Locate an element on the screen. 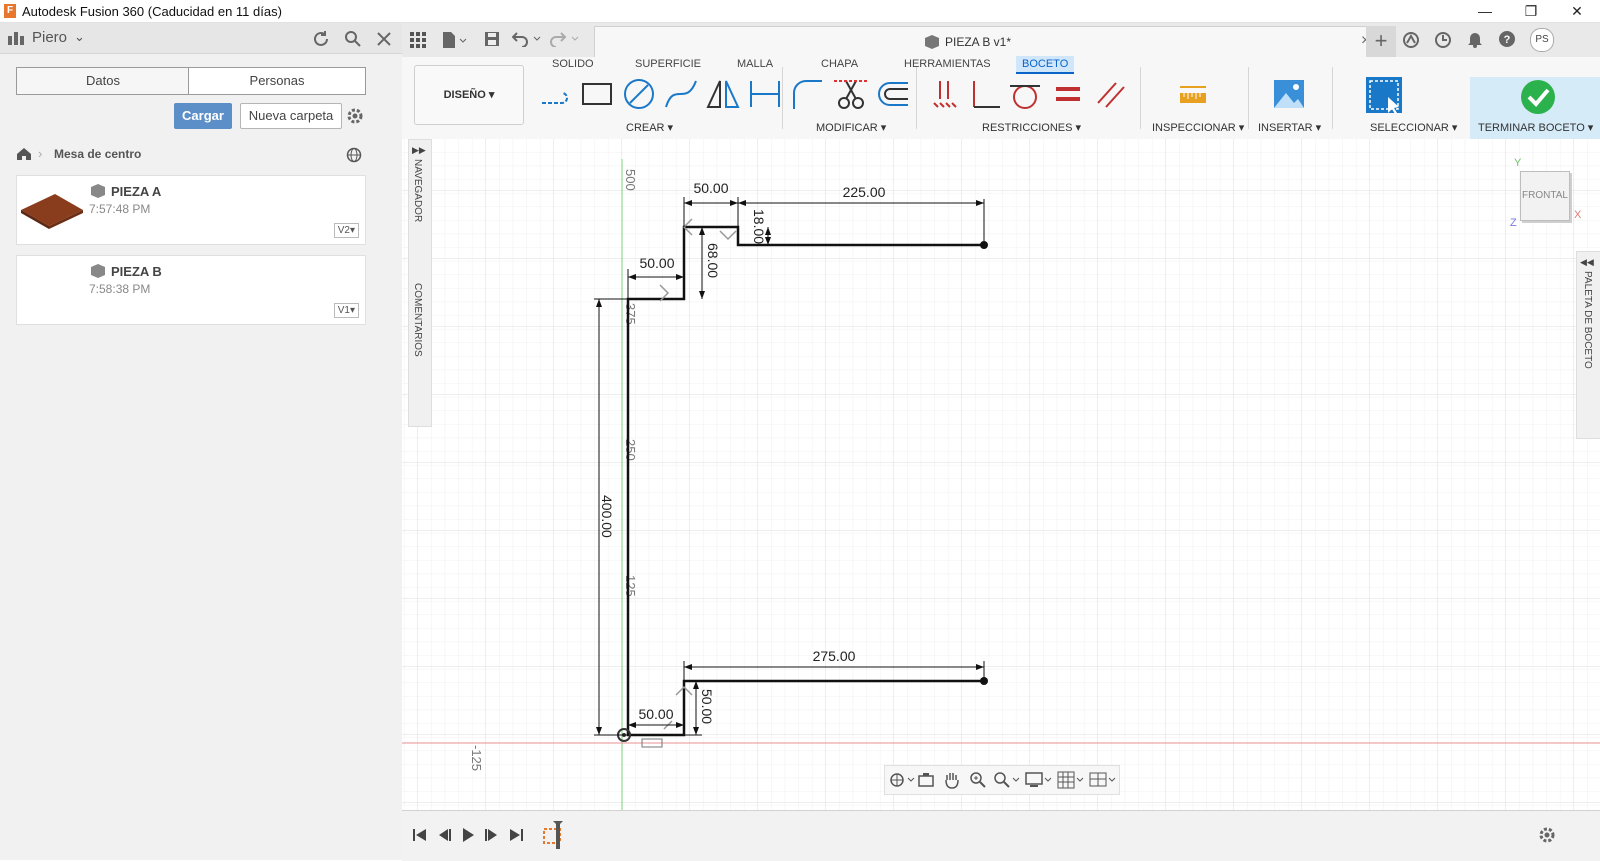 The image size is (1600, 861). refresh-icon is located at coordinates (321, 39).